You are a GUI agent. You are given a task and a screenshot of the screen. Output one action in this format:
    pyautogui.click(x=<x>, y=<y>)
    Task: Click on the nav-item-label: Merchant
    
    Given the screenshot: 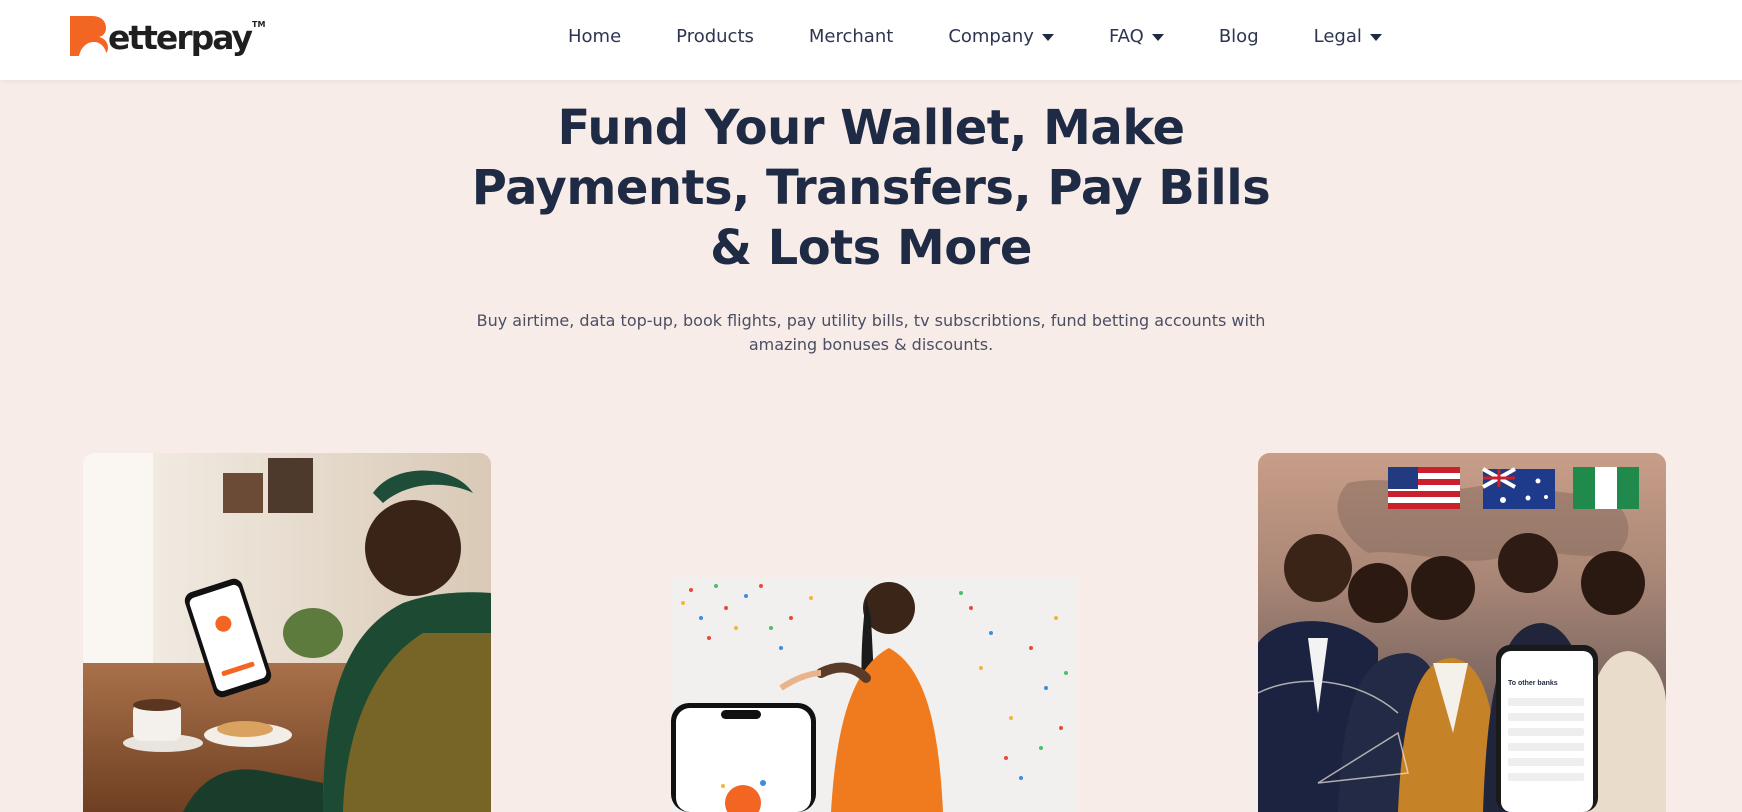 What is the action you would take?
    pyautogui.click(x=851, y=36)
    